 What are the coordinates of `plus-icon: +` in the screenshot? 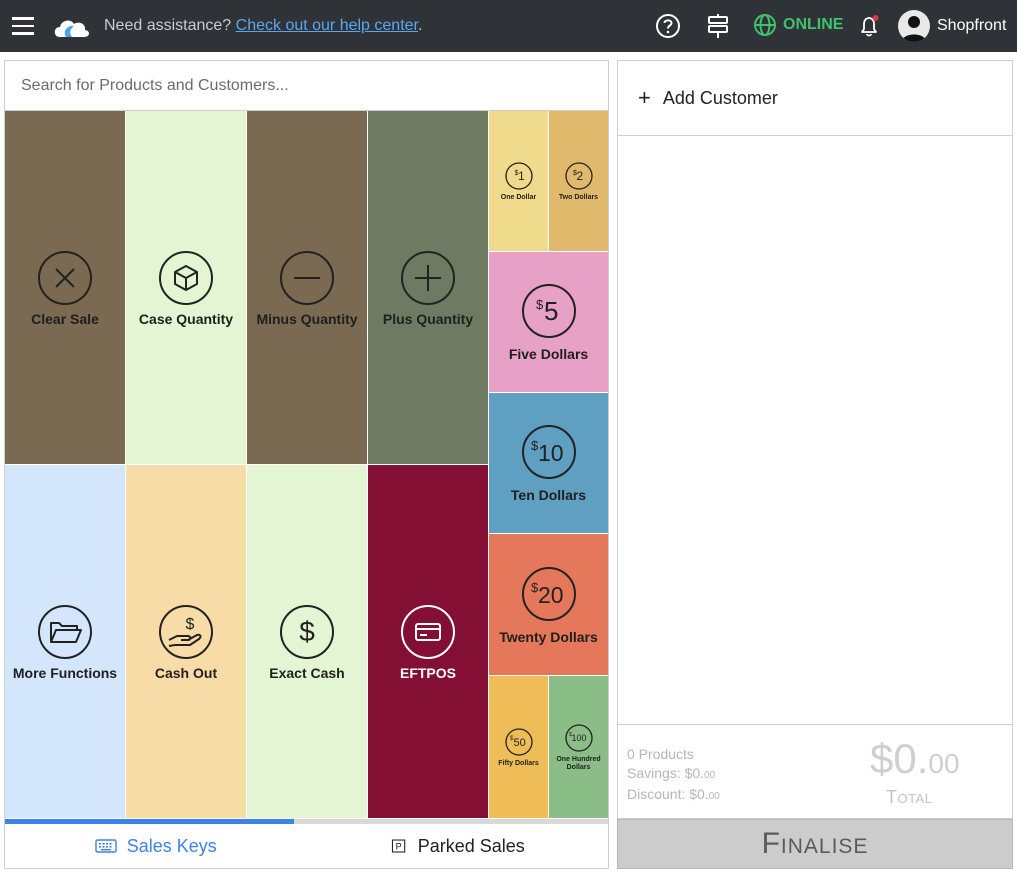 It's located at (644, 97).